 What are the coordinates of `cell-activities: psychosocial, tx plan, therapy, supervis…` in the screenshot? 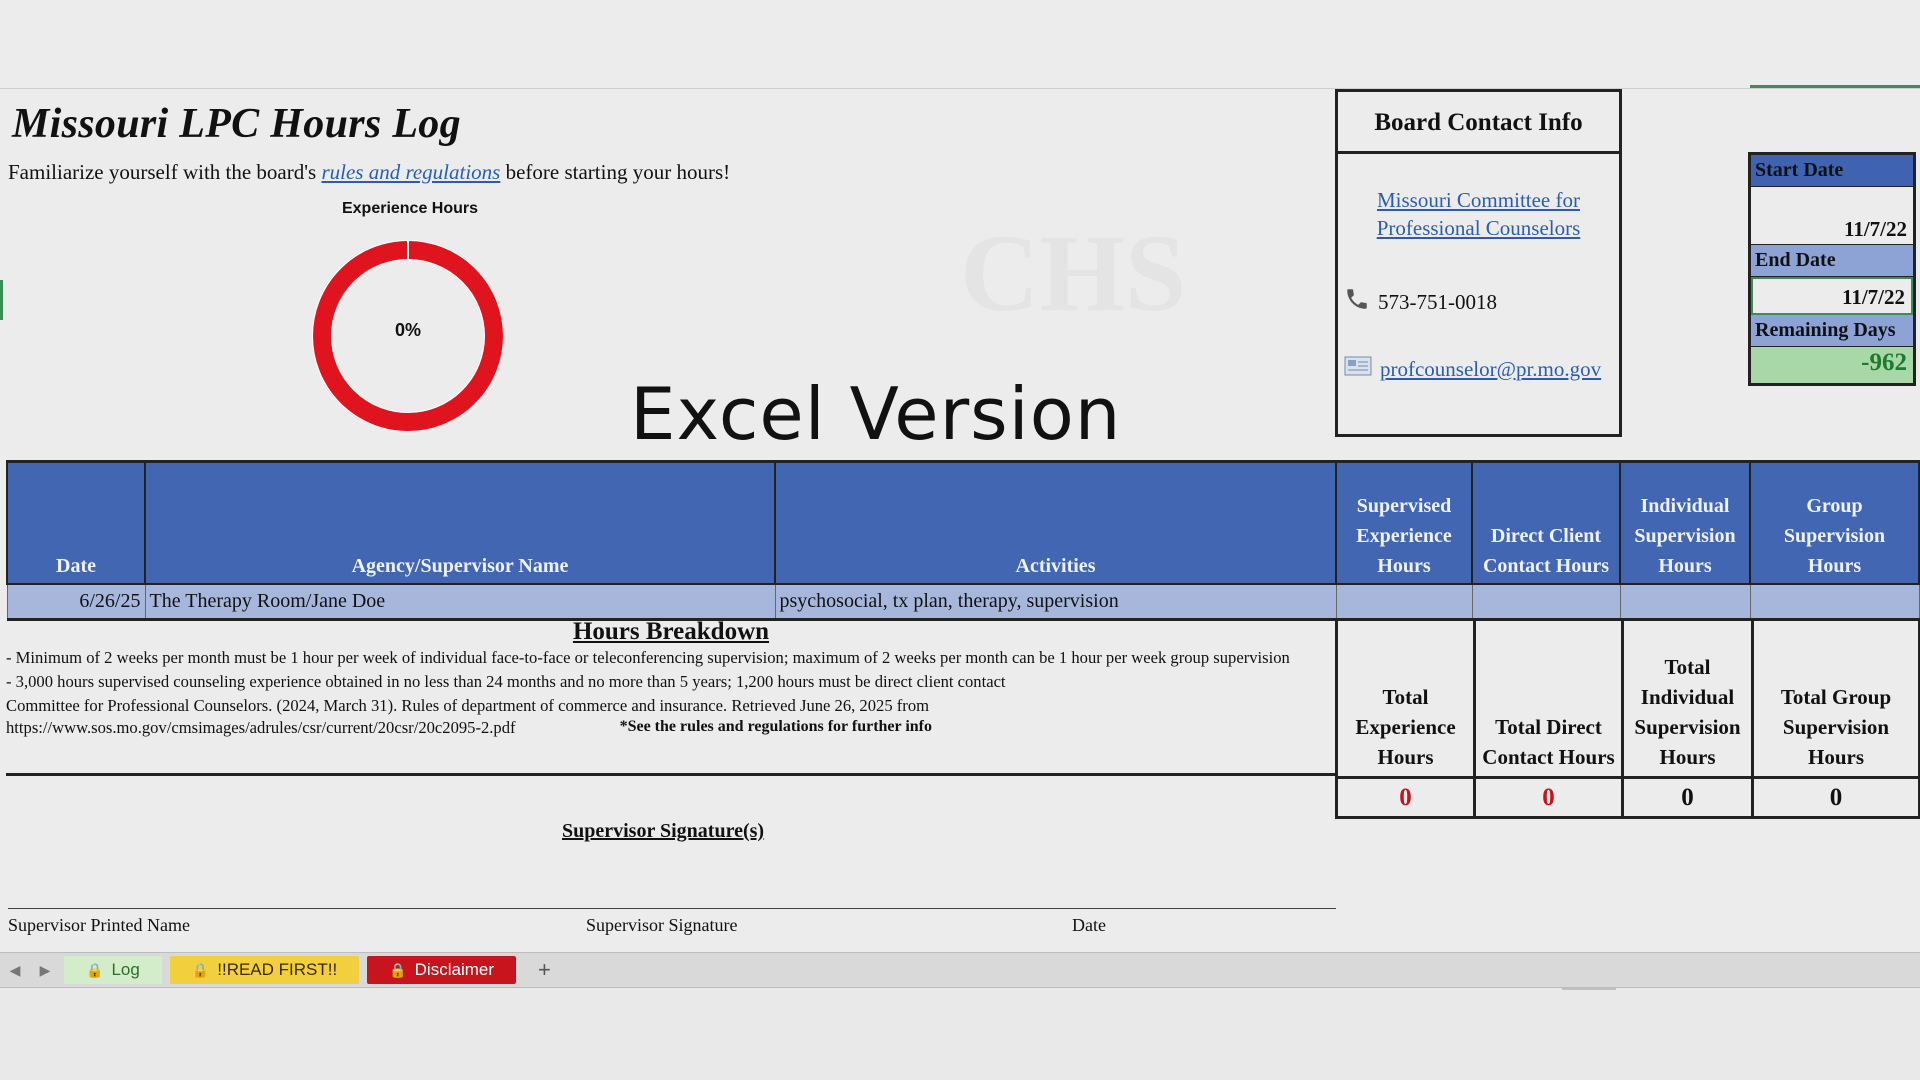 It's located at (1055, 602).